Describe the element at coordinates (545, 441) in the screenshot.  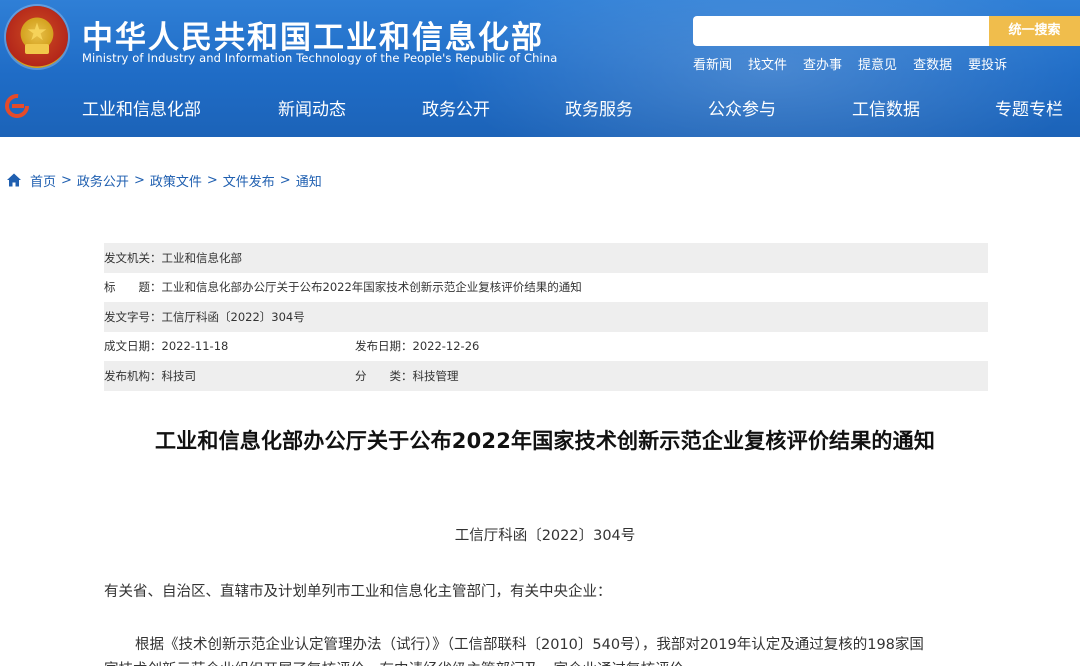
I see `document-title: 工业和信息化部办公厅关于公布2022年国家技术创新示范企业复核评价结果的通知` at that location.